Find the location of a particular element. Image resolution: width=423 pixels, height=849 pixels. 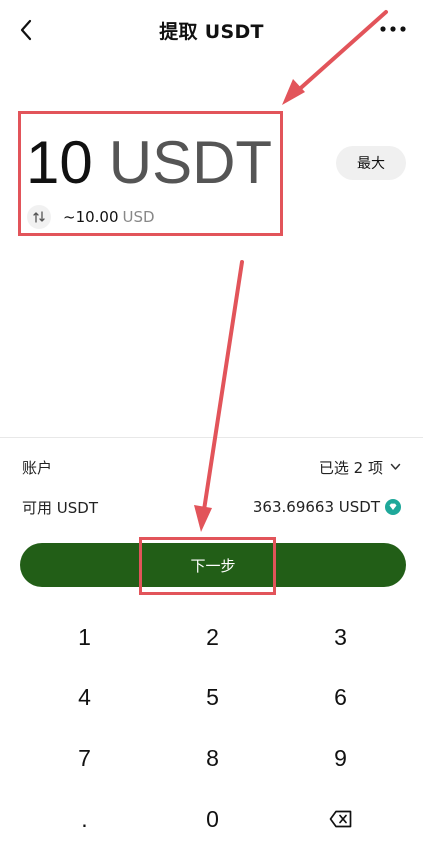

more-horizontal-icon is located at coordinates (393, 29).